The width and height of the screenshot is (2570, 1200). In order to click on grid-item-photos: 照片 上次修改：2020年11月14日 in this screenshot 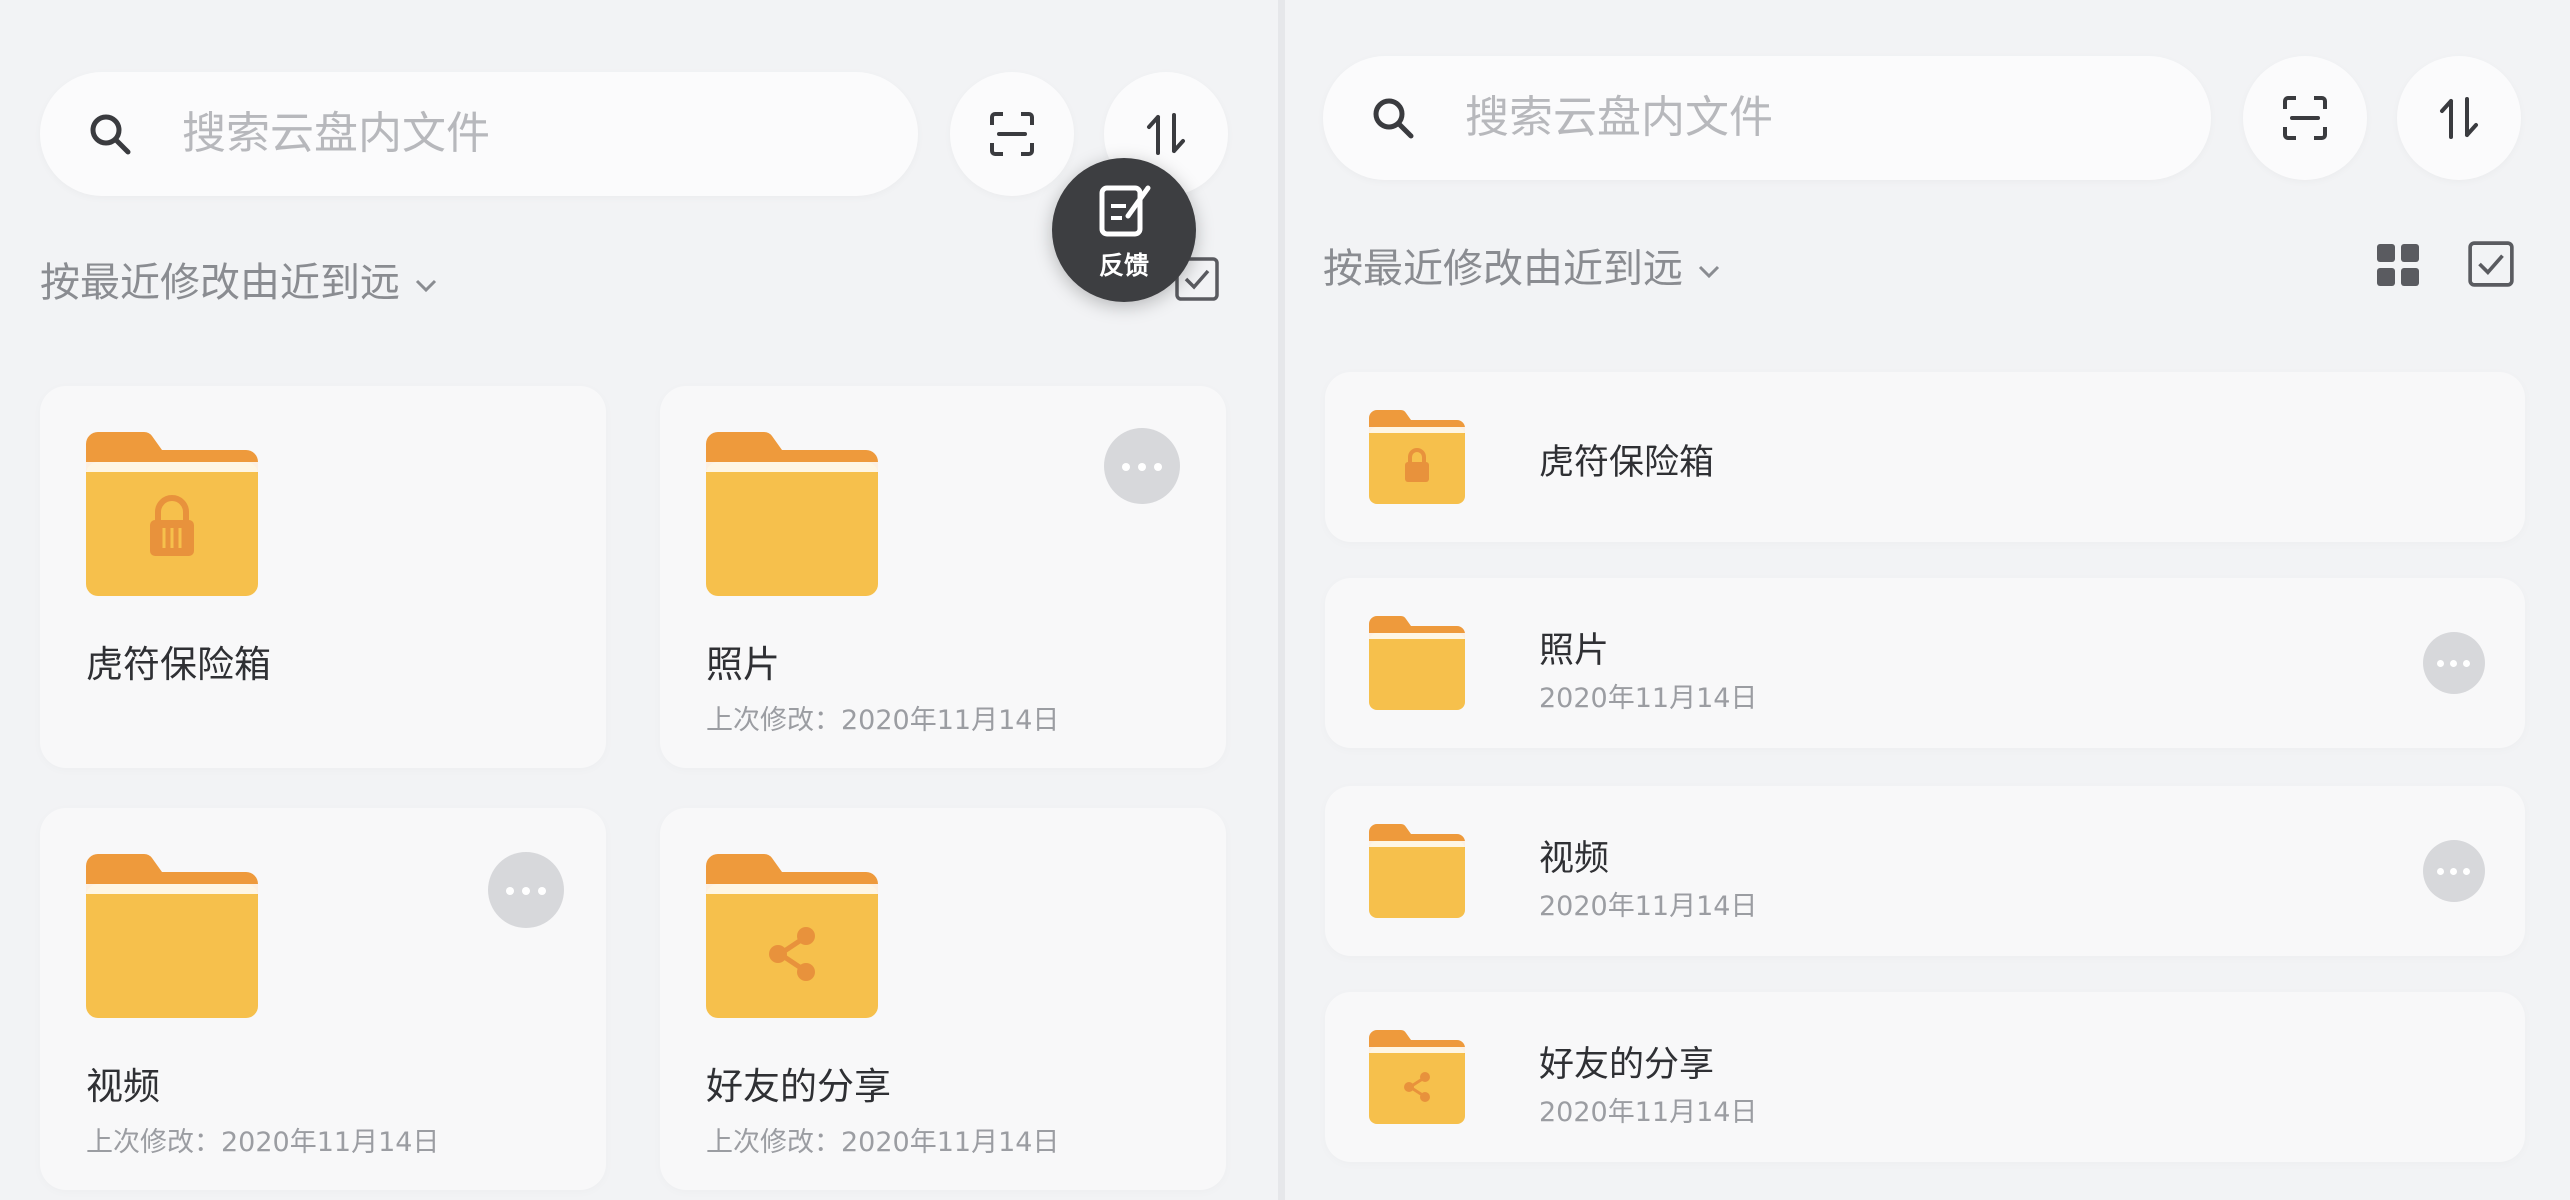, I will do `click(943, 577)`.